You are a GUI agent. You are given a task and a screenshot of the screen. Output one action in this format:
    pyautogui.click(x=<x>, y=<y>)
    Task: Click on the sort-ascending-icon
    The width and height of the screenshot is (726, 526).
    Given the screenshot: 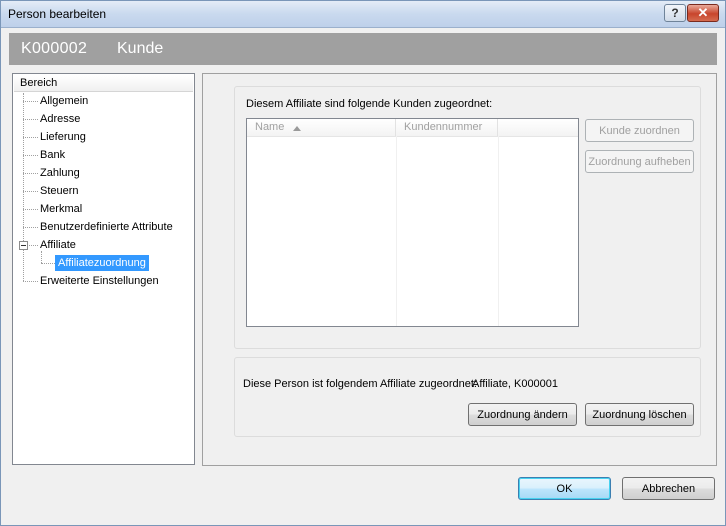 What is the action you would take?
    pyautogui.click(x=297, y=128)
    